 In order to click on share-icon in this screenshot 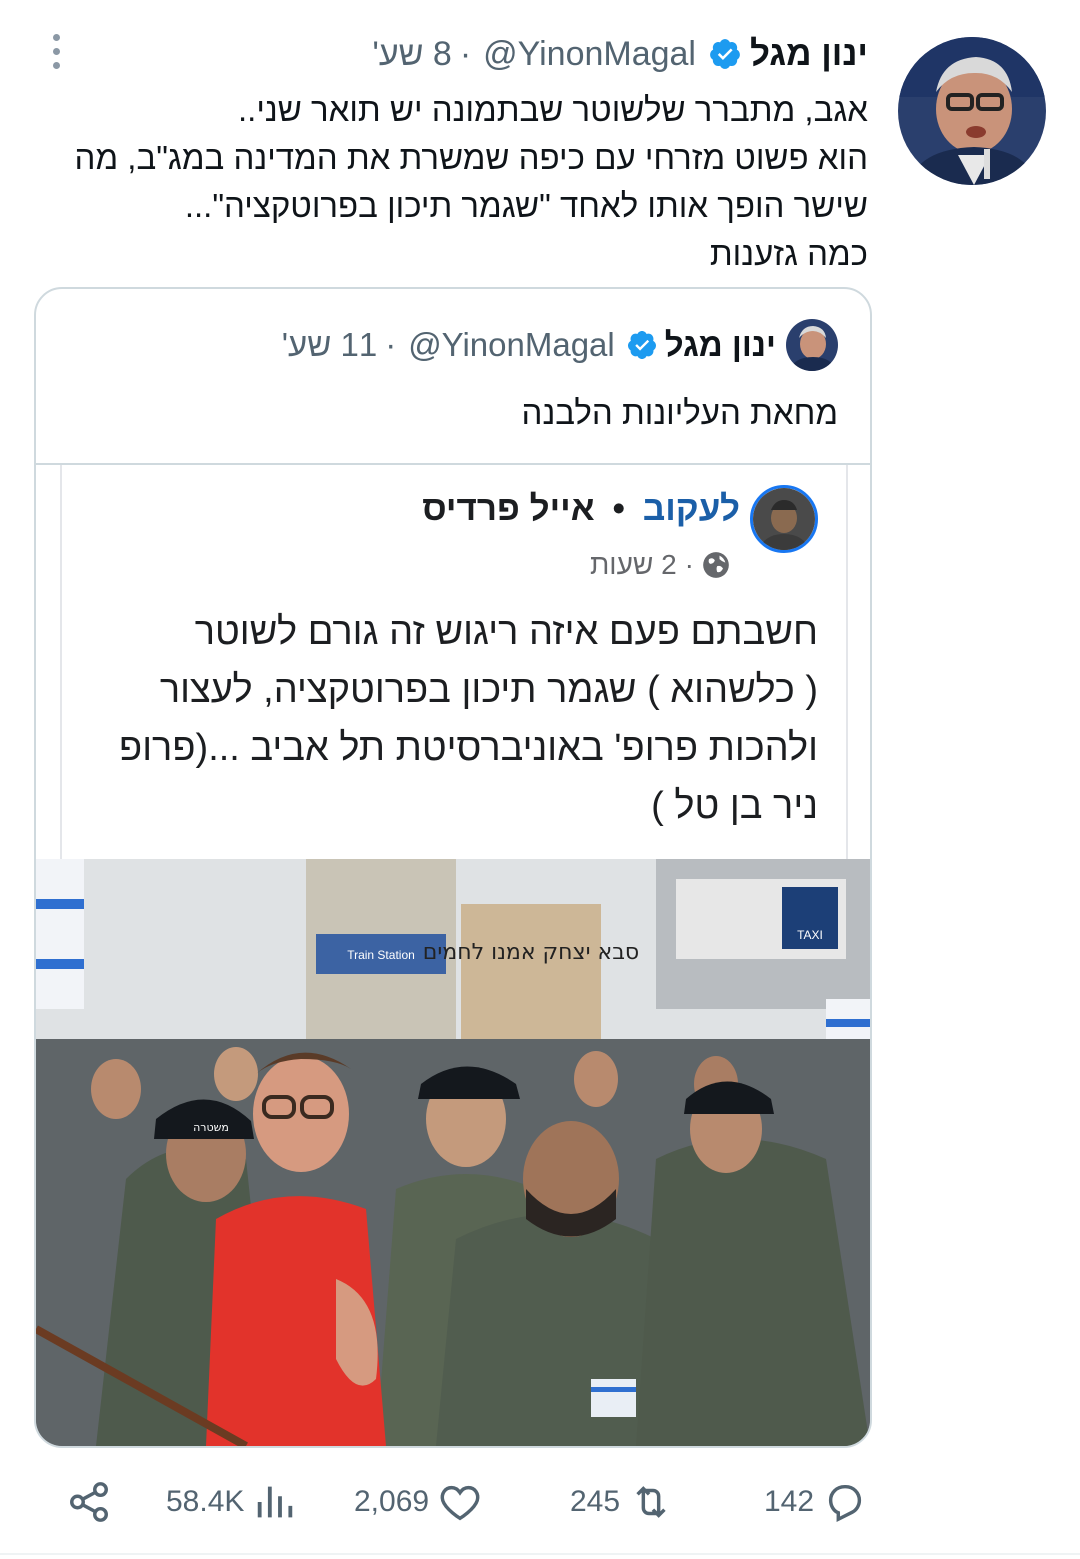, I will do `click(89, 1502)`.